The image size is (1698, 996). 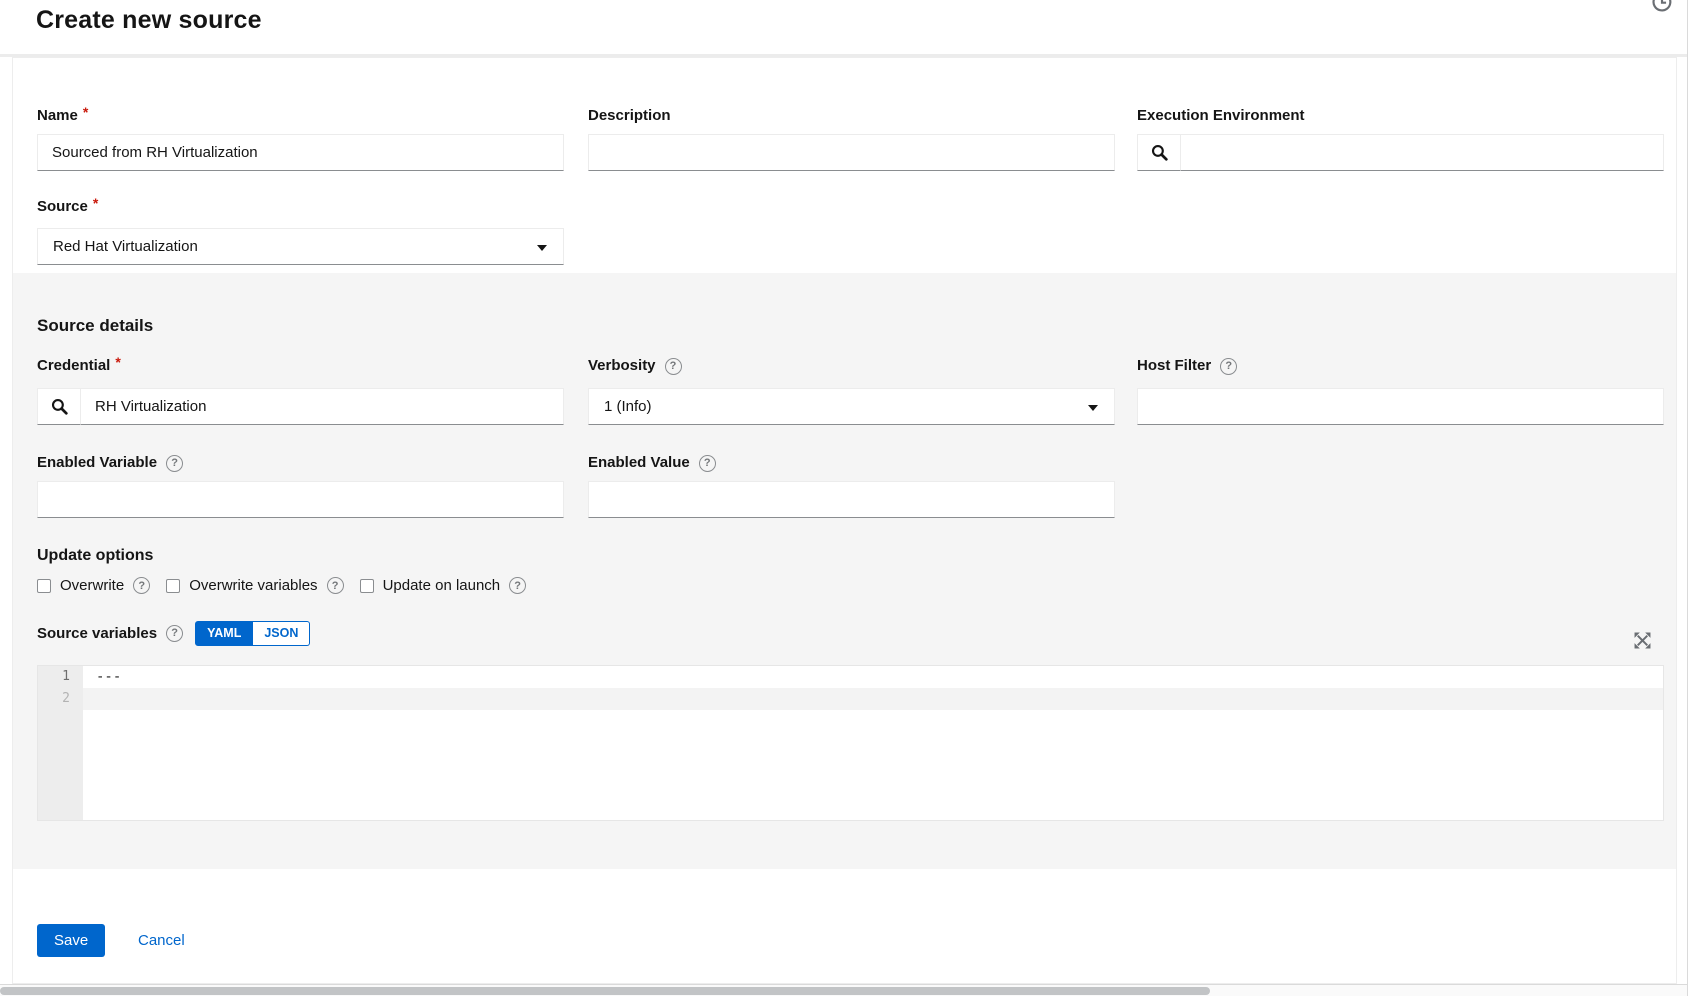 What do you see at coordinates (95, 555) in the screenshot?
I see `update-options-heading: Update options` at bounding box center [95, 555].